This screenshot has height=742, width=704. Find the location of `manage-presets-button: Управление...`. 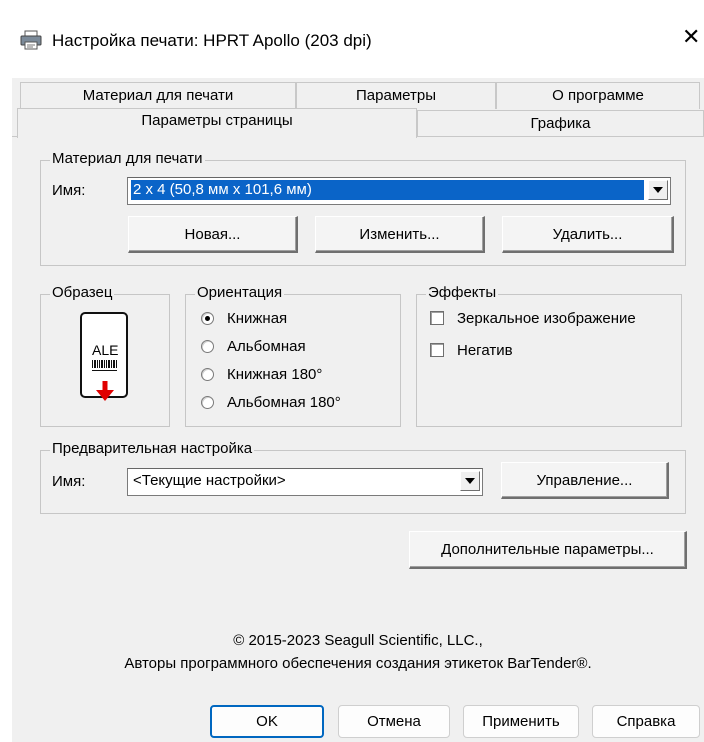

manage-presets-button: Управление... is located at coordinates (585, 480).